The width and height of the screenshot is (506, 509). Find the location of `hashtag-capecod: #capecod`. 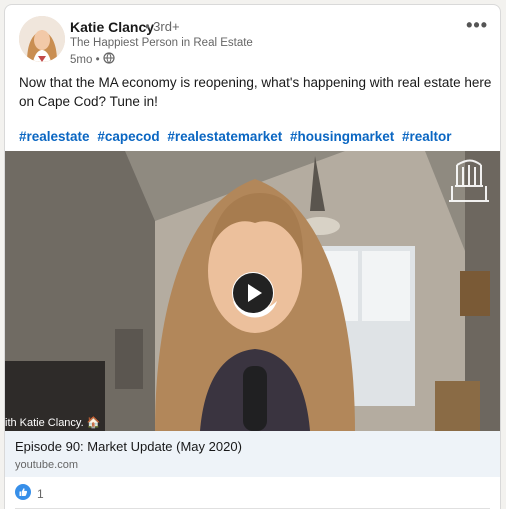

hashtag-capecod: #capecod is located at coordinates (128, 136).